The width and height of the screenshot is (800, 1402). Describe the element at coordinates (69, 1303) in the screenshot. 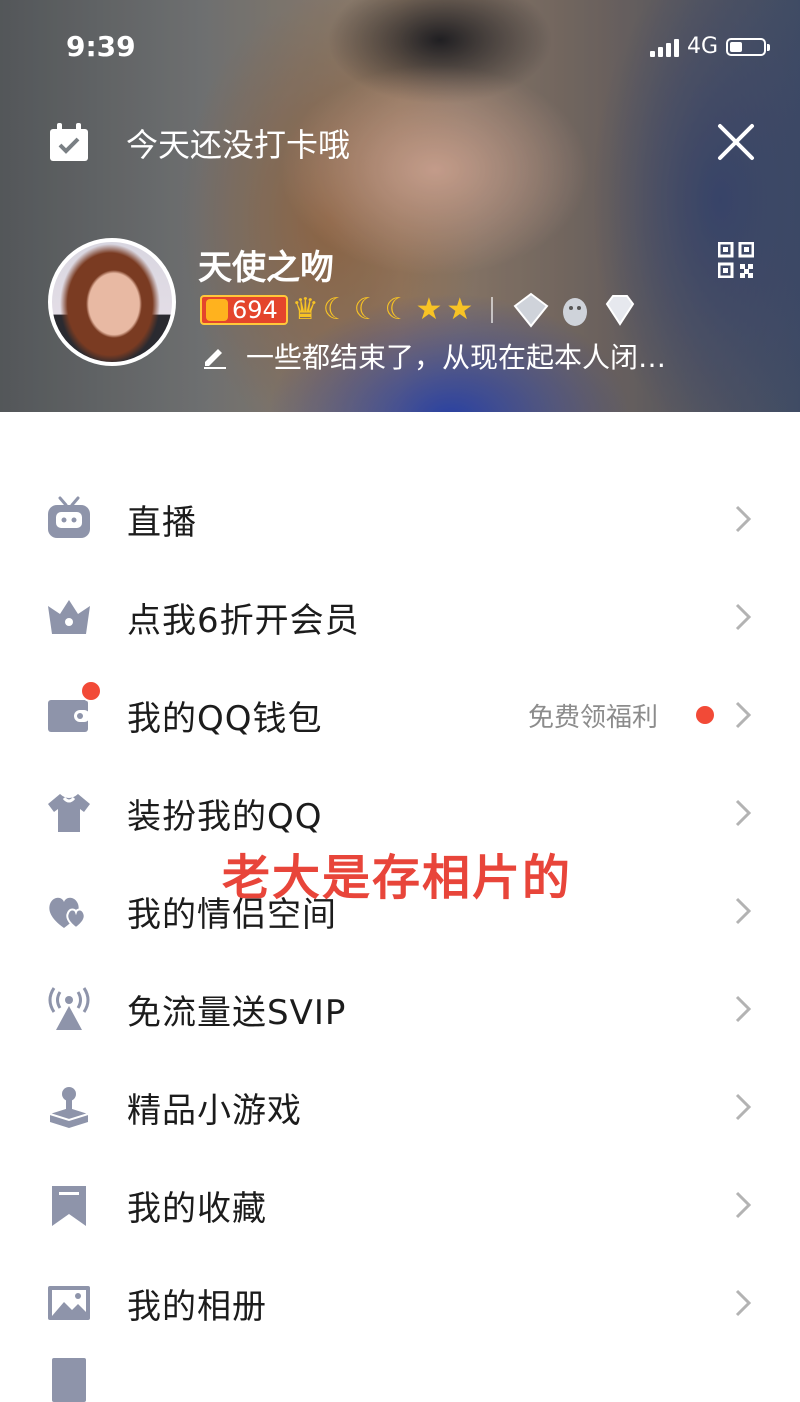

I see `photo-icon` at that location.